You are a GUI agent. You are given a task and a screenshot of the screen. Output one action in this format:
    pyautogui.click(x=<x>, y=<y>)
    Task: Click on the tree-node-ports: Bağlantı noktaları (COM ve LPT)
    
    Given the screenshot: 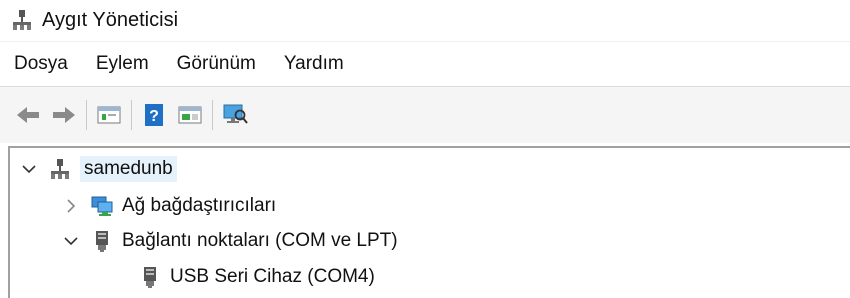 What is the action you would take?
    pyautogui.click(x=230, y=241)
    